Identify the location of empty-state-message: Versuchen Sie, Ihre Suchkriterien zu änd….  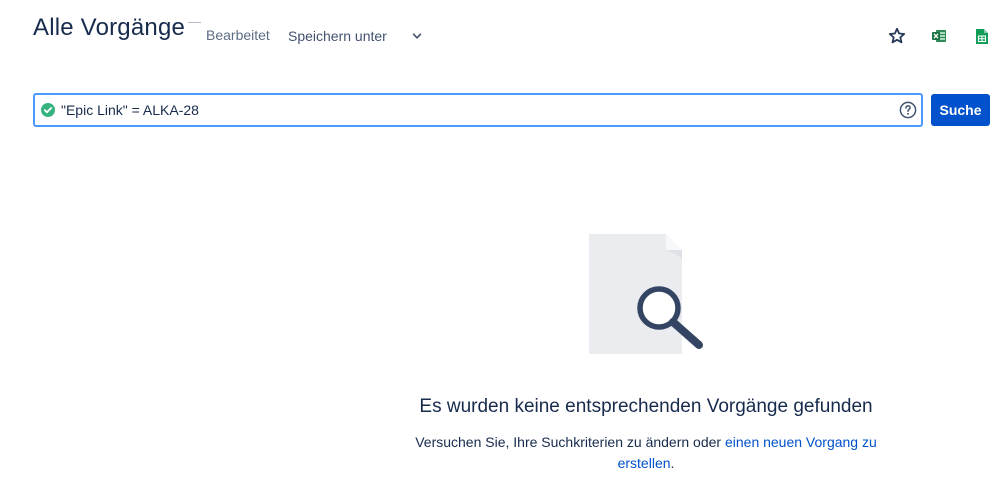
(570, 442).